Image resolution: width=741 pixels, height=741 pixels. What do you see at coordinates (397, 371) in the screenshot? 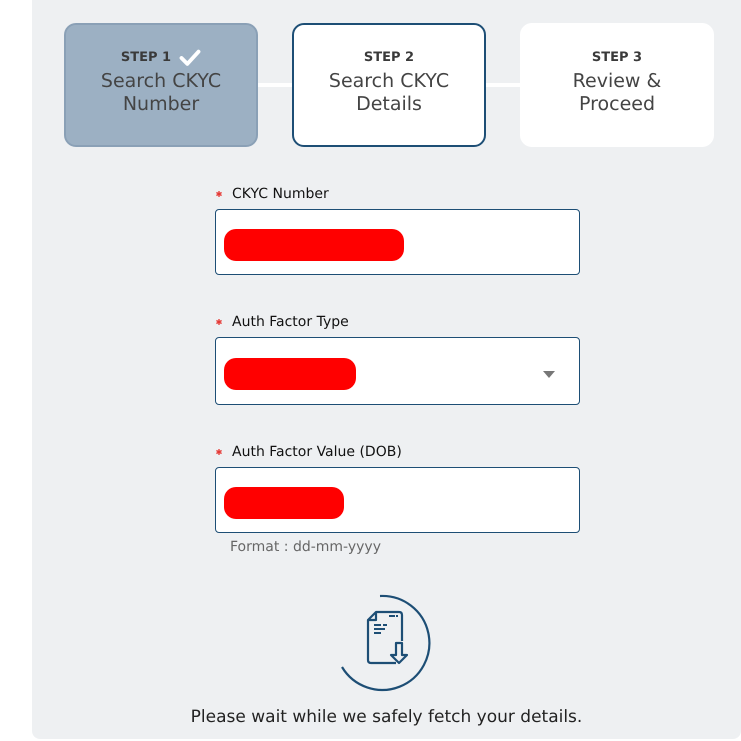
I see `select-field` at bounding box center [397, 371].